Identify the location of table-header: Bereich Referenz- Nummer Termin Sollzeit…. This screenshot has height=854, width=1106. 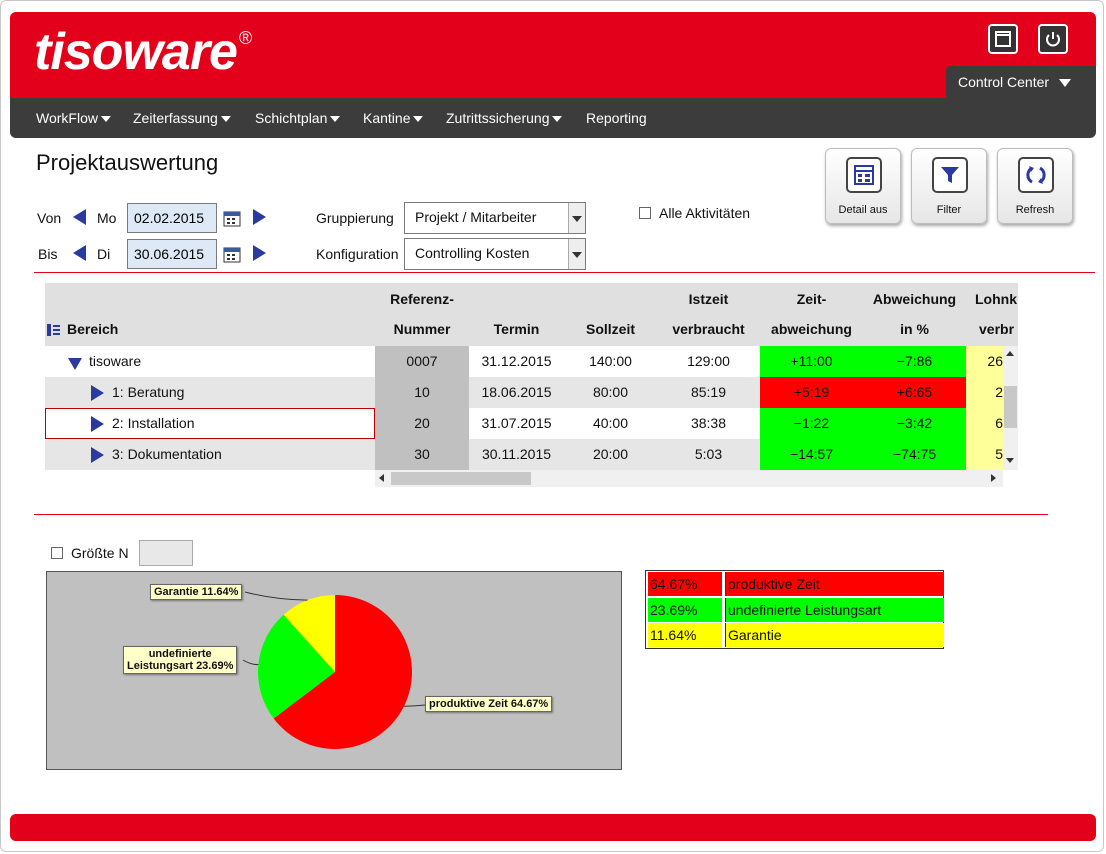
(531, 314).